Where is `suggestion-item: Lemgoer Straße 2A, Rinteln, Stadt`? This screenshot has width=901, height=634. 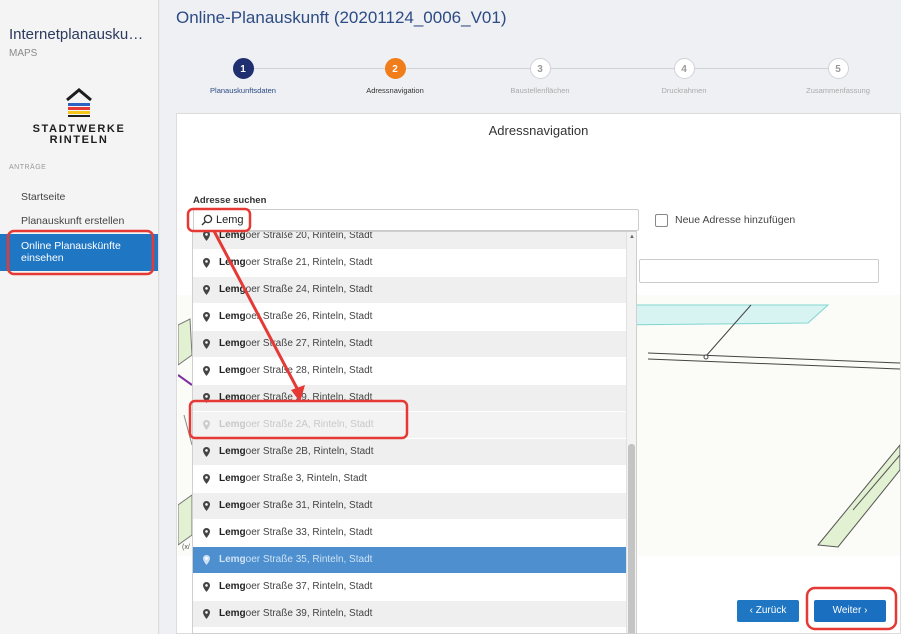 suggestion-item: Lemgoer Straße 2A, Rinteln, Stadt is located at coordinates (410, 425).